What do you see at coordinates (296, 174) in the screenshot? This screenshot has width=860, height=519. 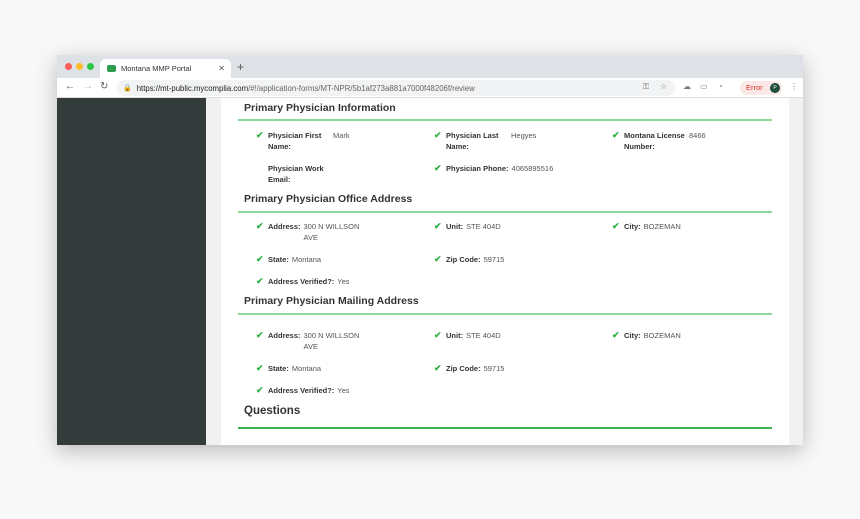 I see `field-label: Physician Work Email:` at bounding box center [296, 174].